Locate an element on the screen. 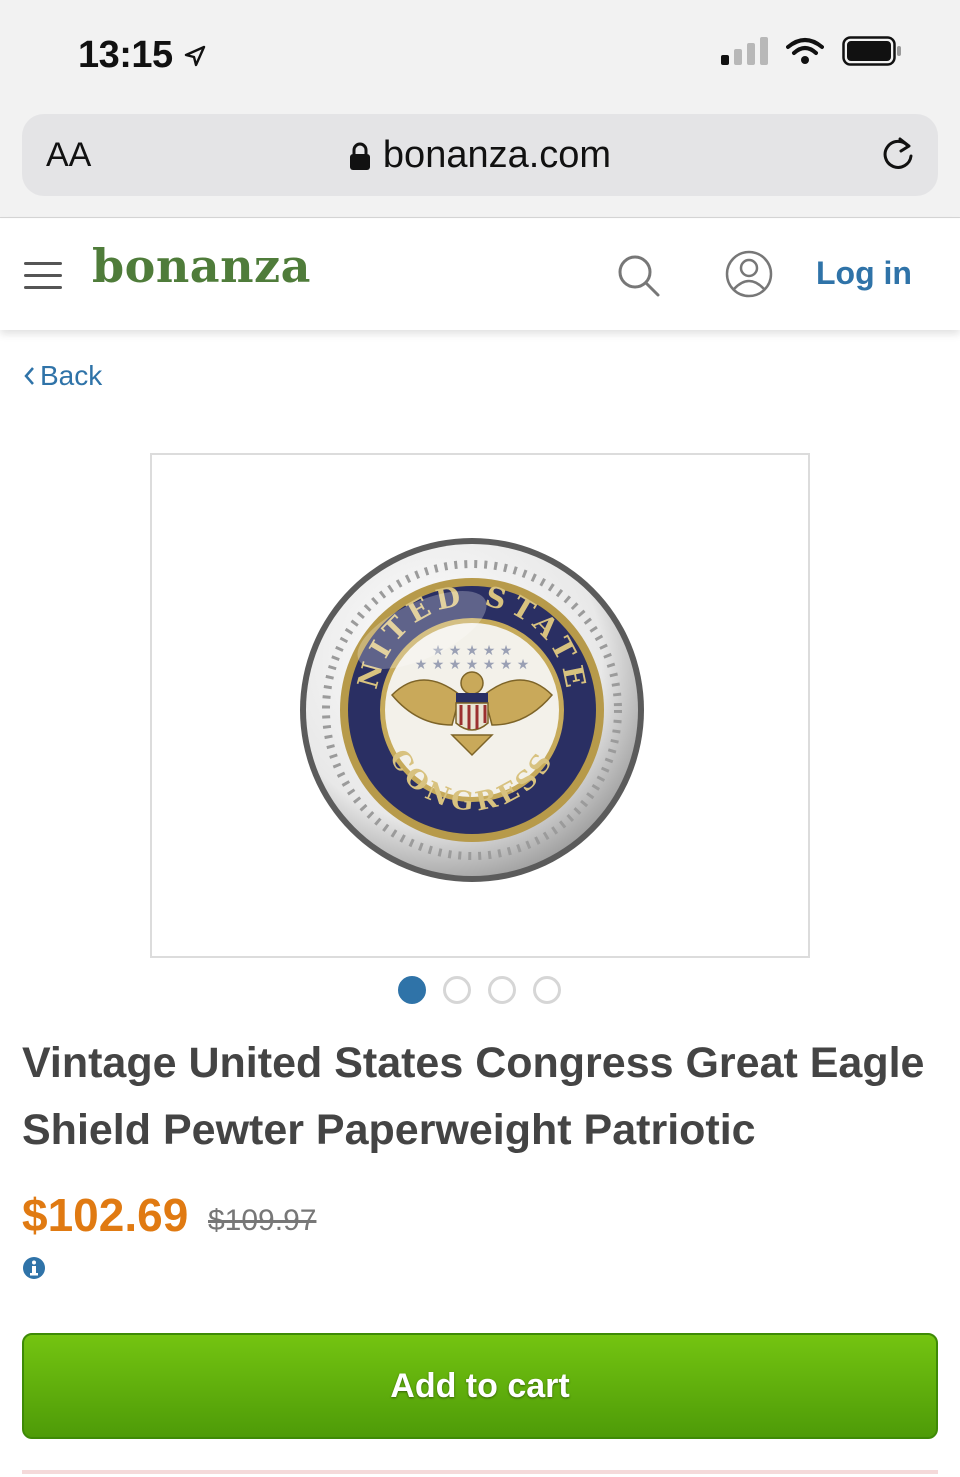  current-price: $102.69 is located at coordinates (105, 1215).